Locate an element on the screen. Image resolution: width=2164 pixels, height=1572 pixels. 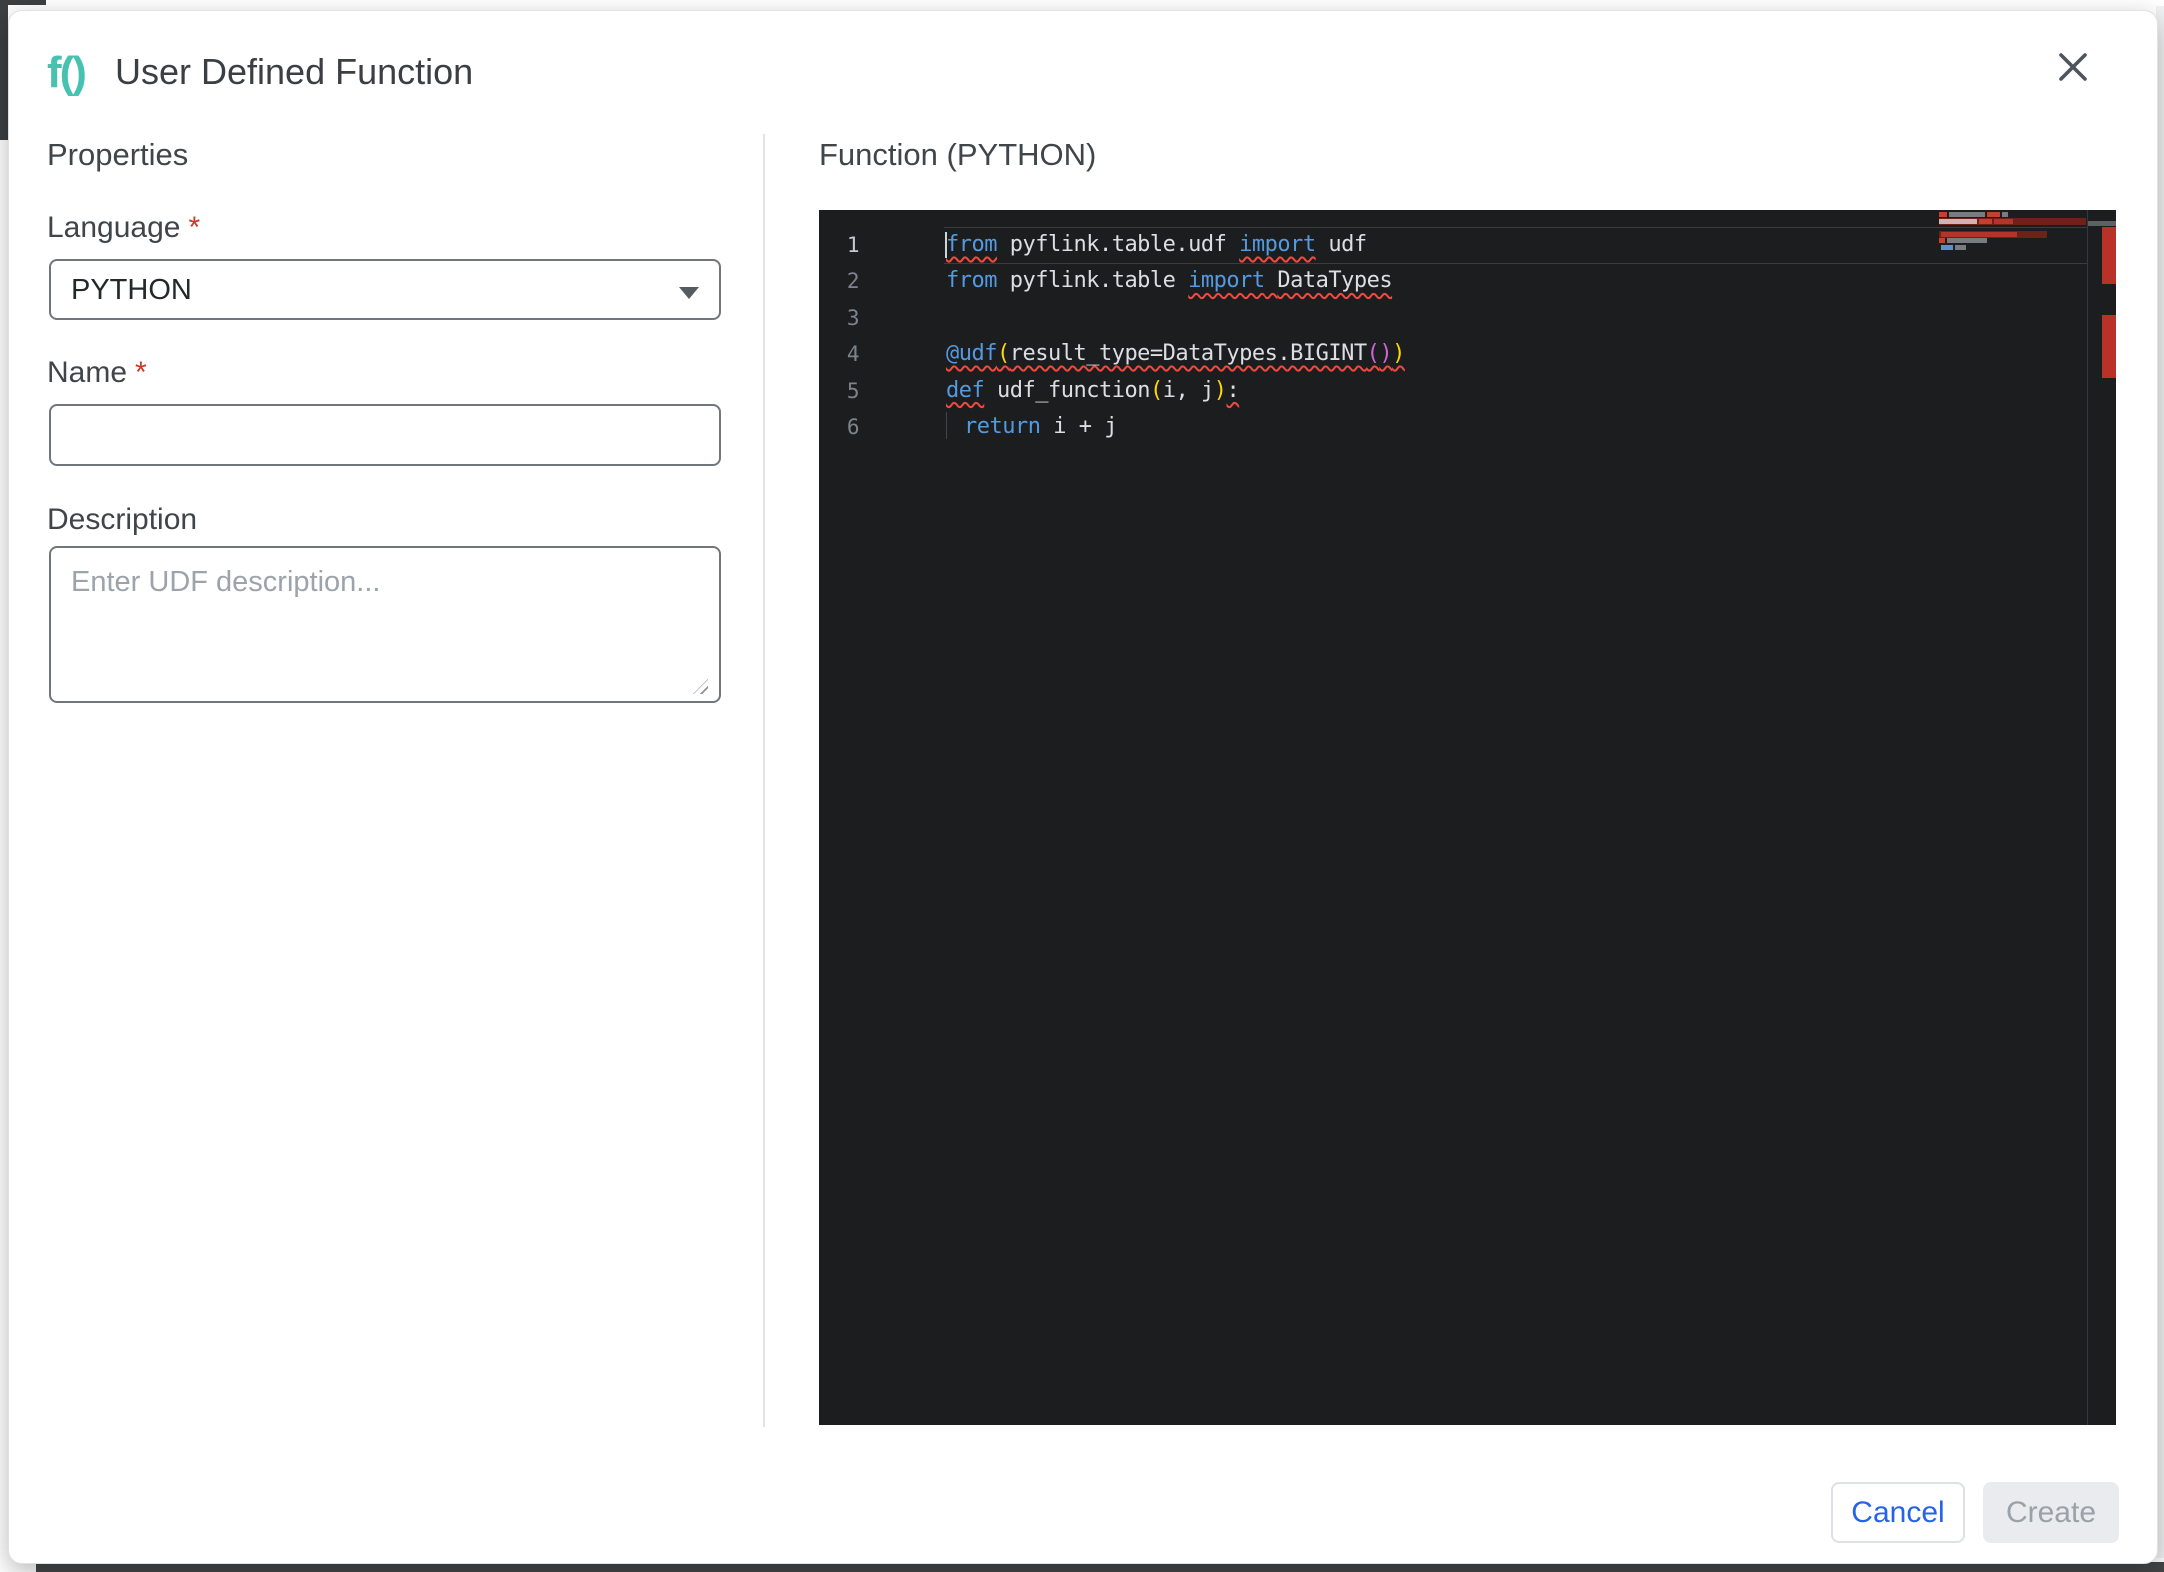
code-token: result_type=DataTypes.BIGINT is located at coordinates (1188, 354).